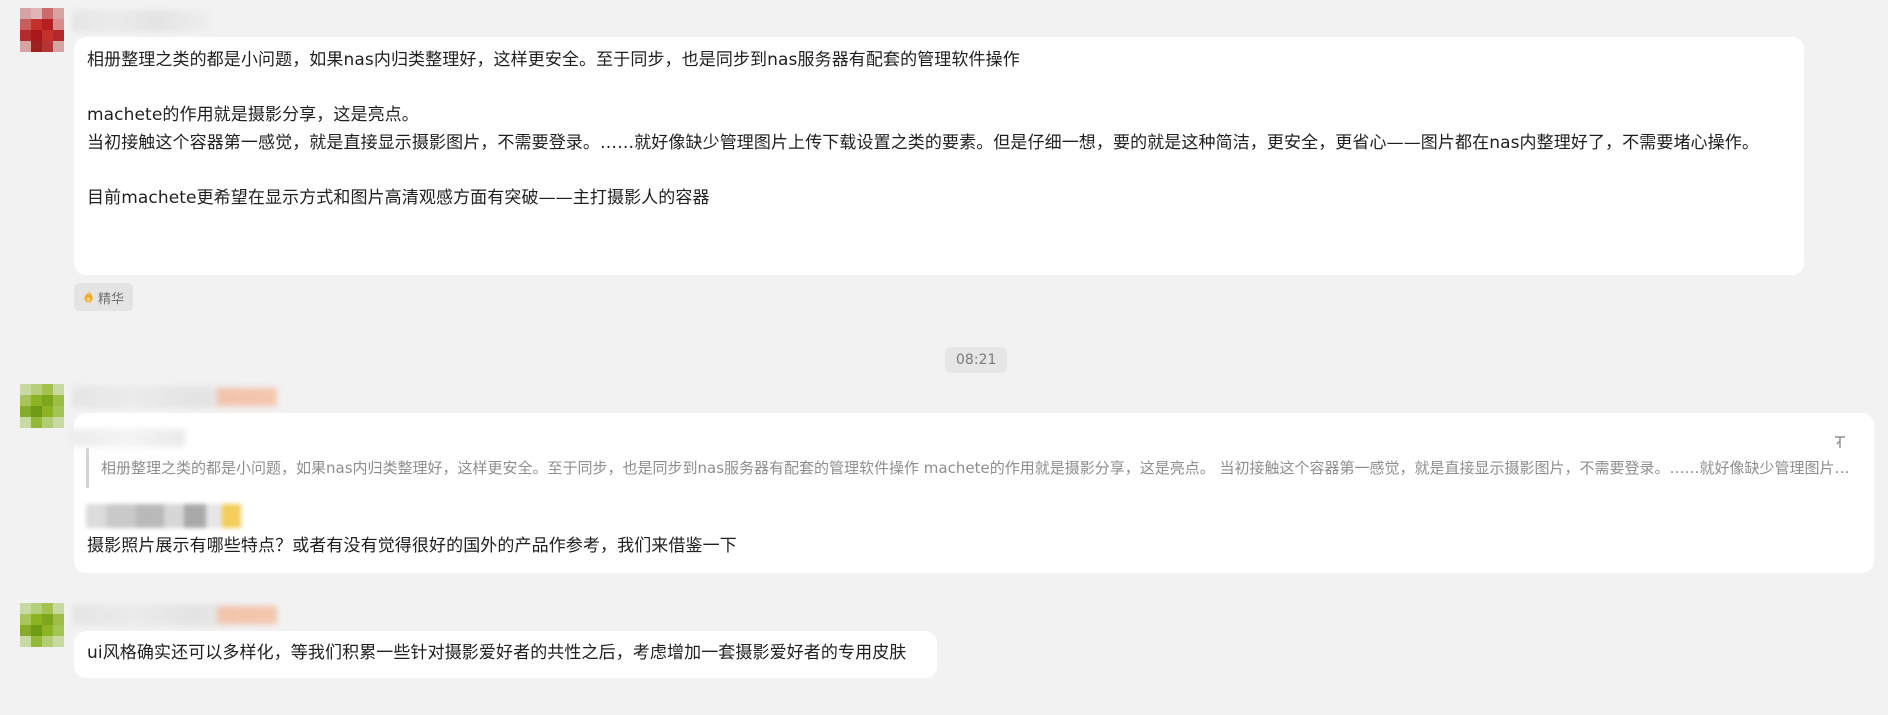 This screenshot has height=715, width=1888. I want to click on quoted-author, so click(127, 438).